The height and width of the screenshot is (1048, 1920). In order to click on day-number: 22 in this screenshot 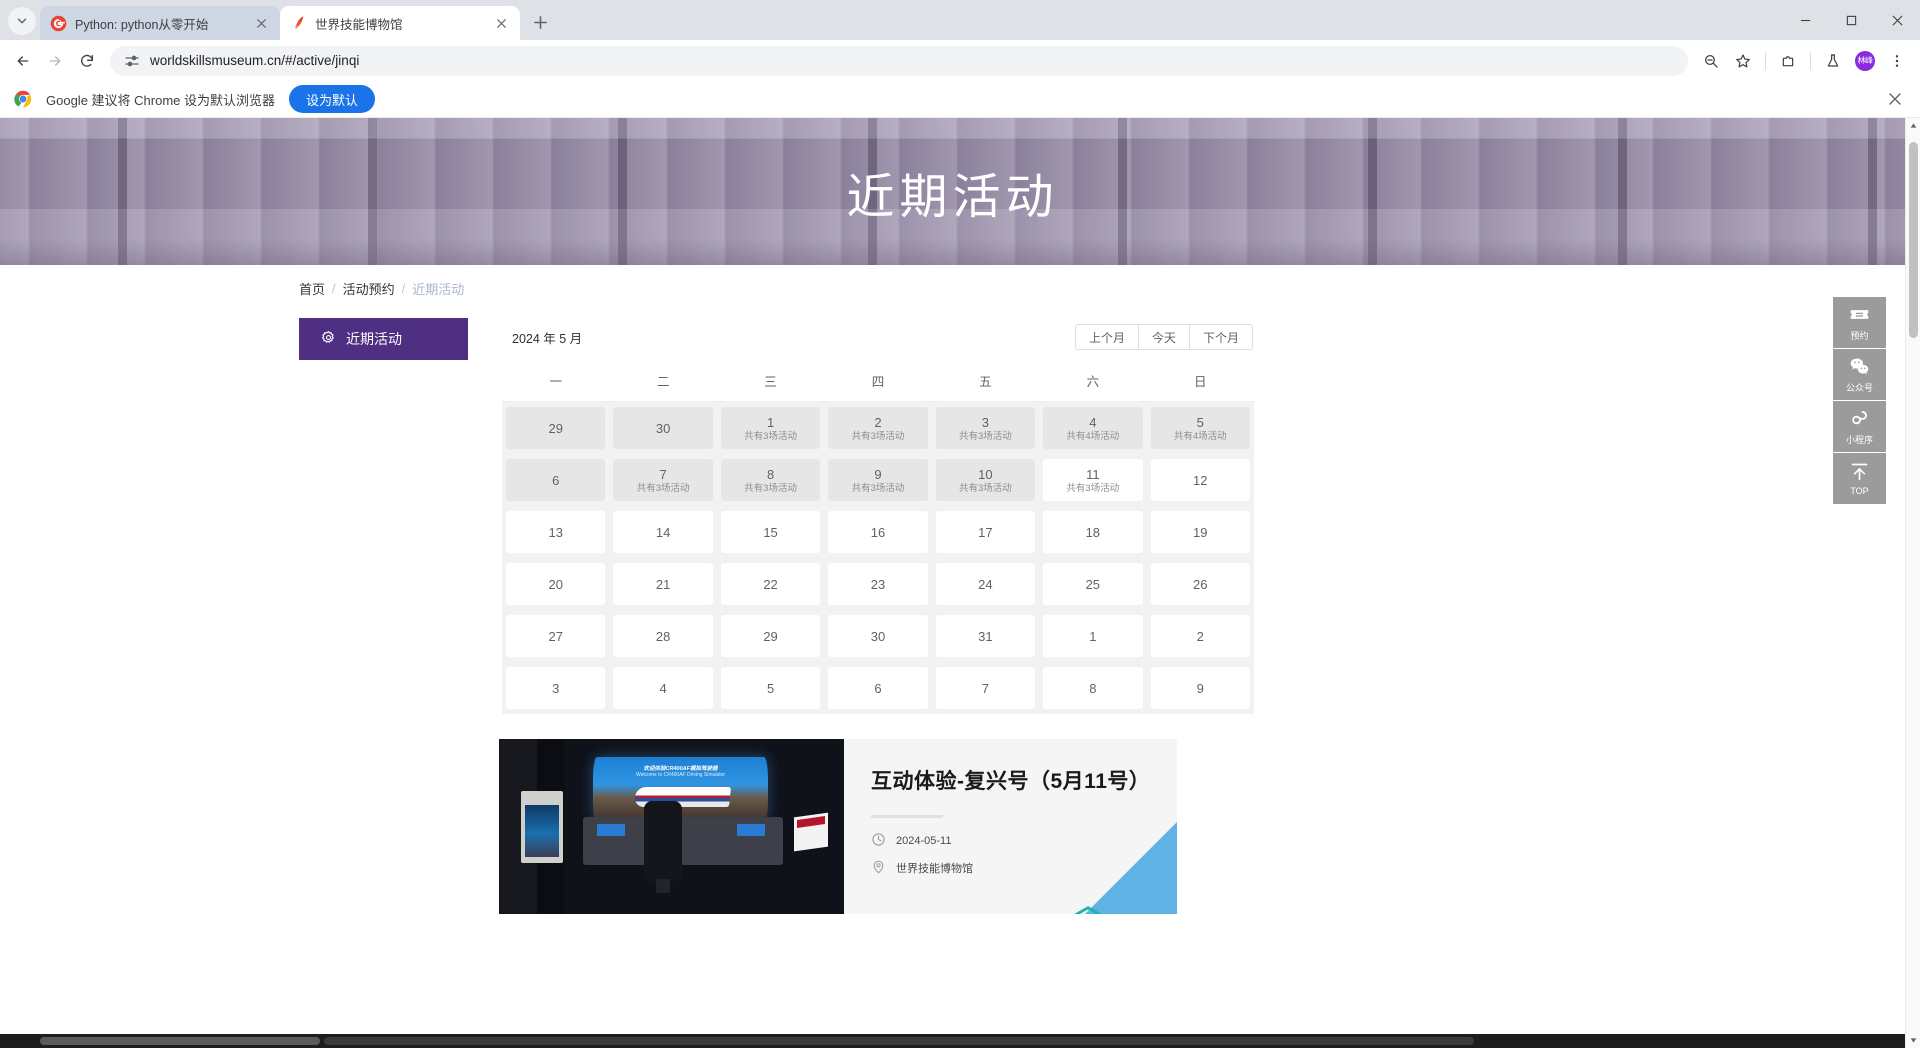, I will do `click(770, 584)`.